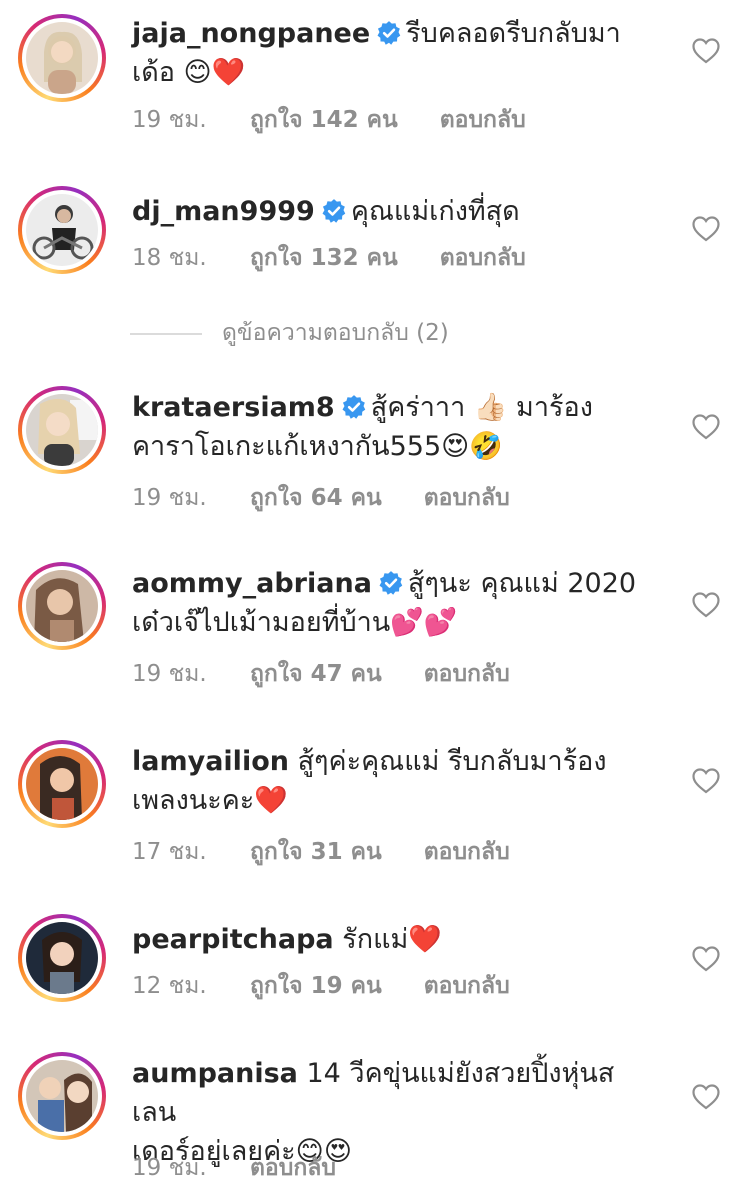  What do you see at coordinates (392, 939) in the screenshot?
I see `comment-text: รักแม่❤️` at bounding box center [392, 939].